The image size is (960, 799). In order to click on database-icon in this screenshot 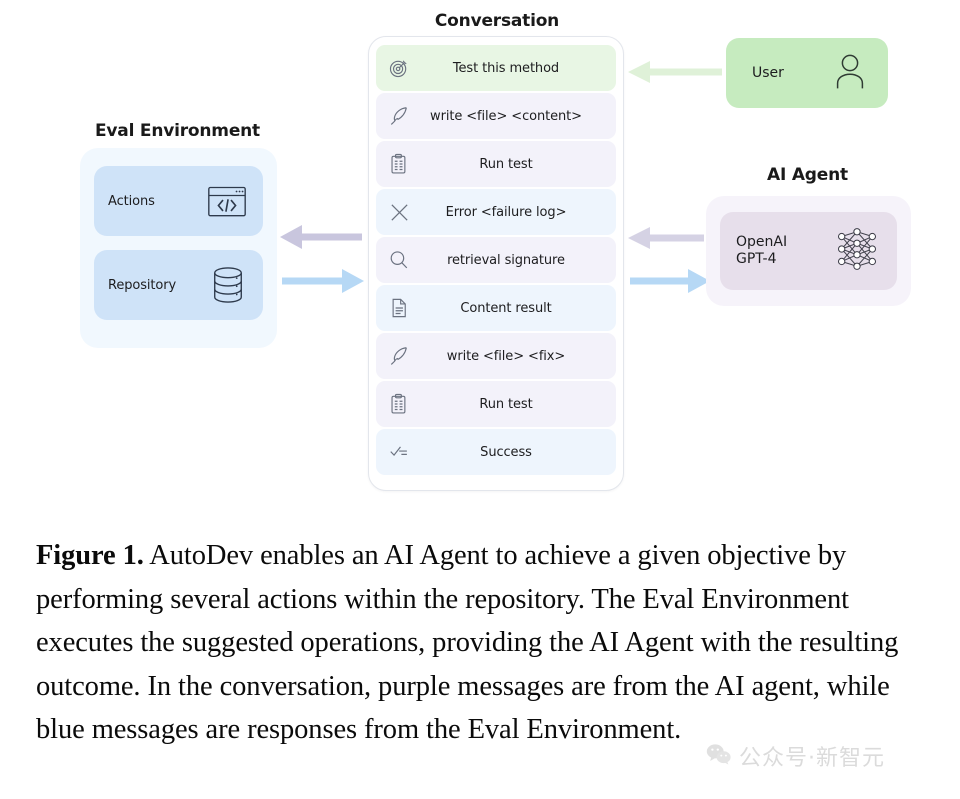, I will do `click(228, 285)`.